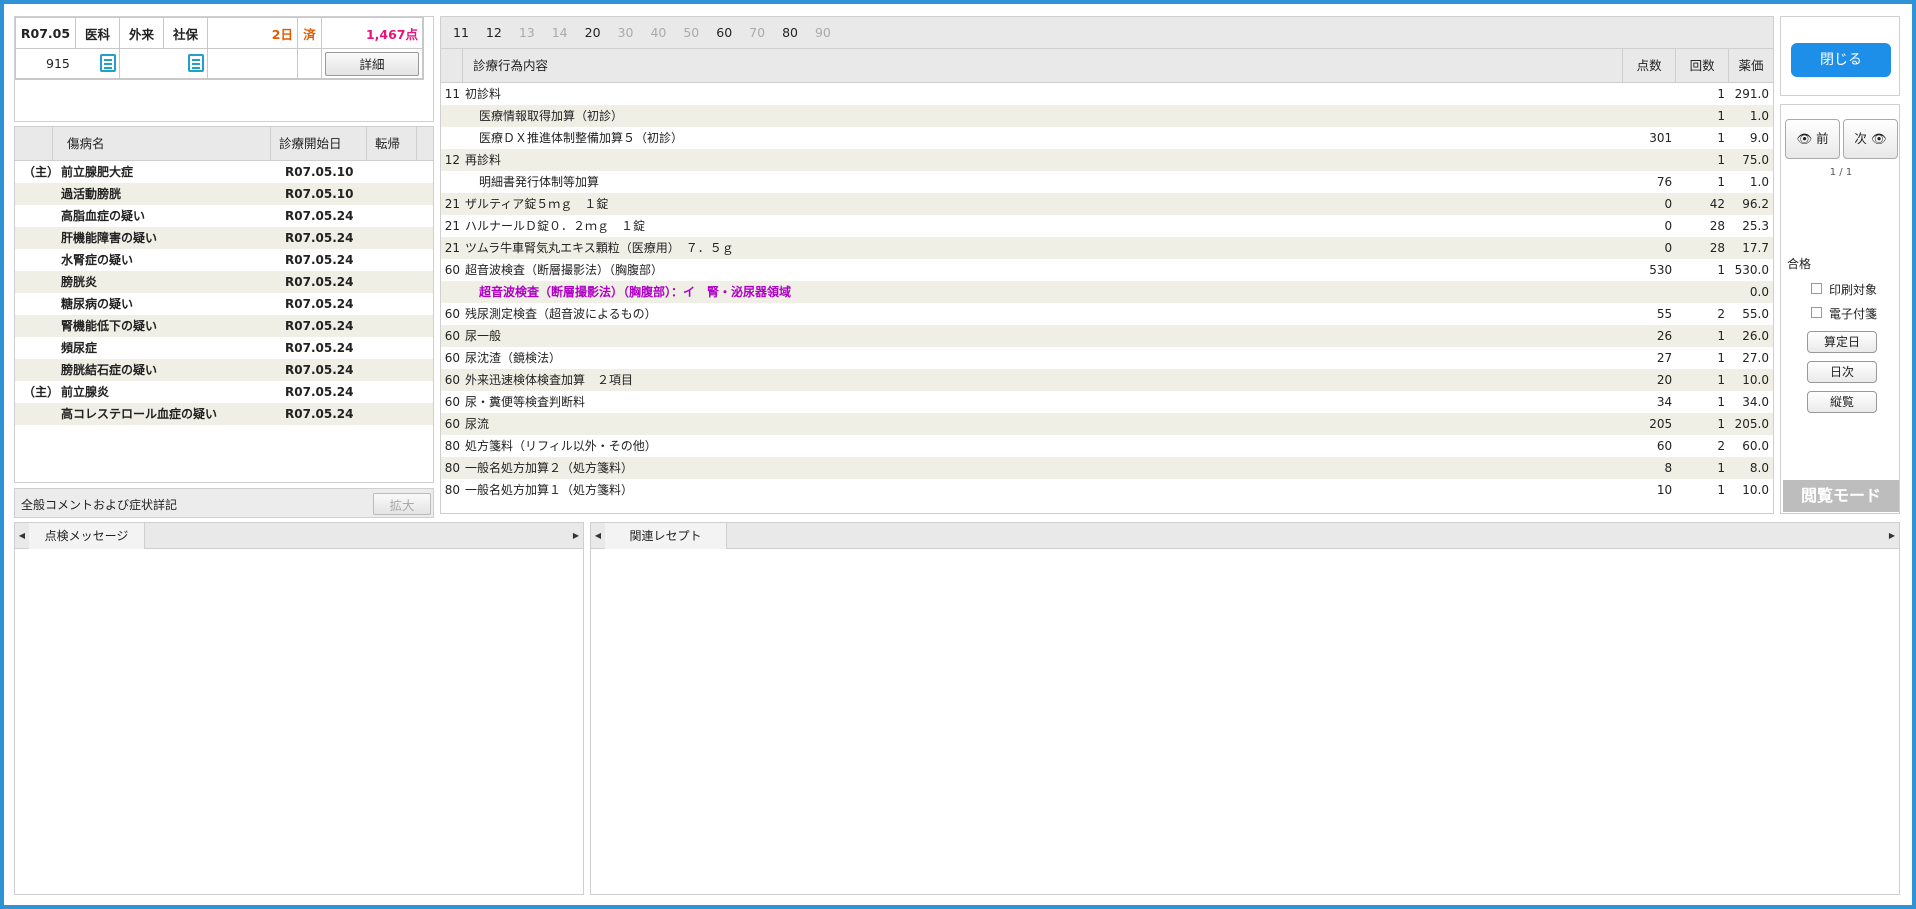 The width and height of the screenshot is (1916, 909). What do you see at coordinates (823, 32) in the screenshot?
I see `tab-category-90: 90` at bounding box center [823, 32].